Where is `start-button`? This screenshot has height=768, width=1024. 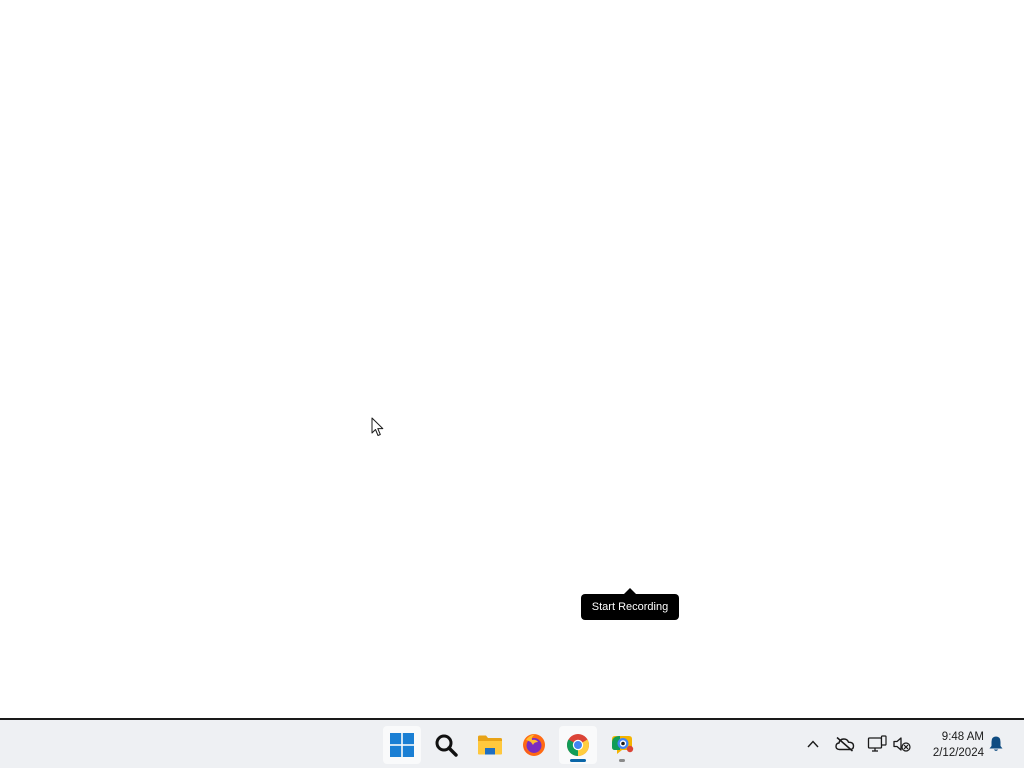
start-button is located at coordinates (402, 745).